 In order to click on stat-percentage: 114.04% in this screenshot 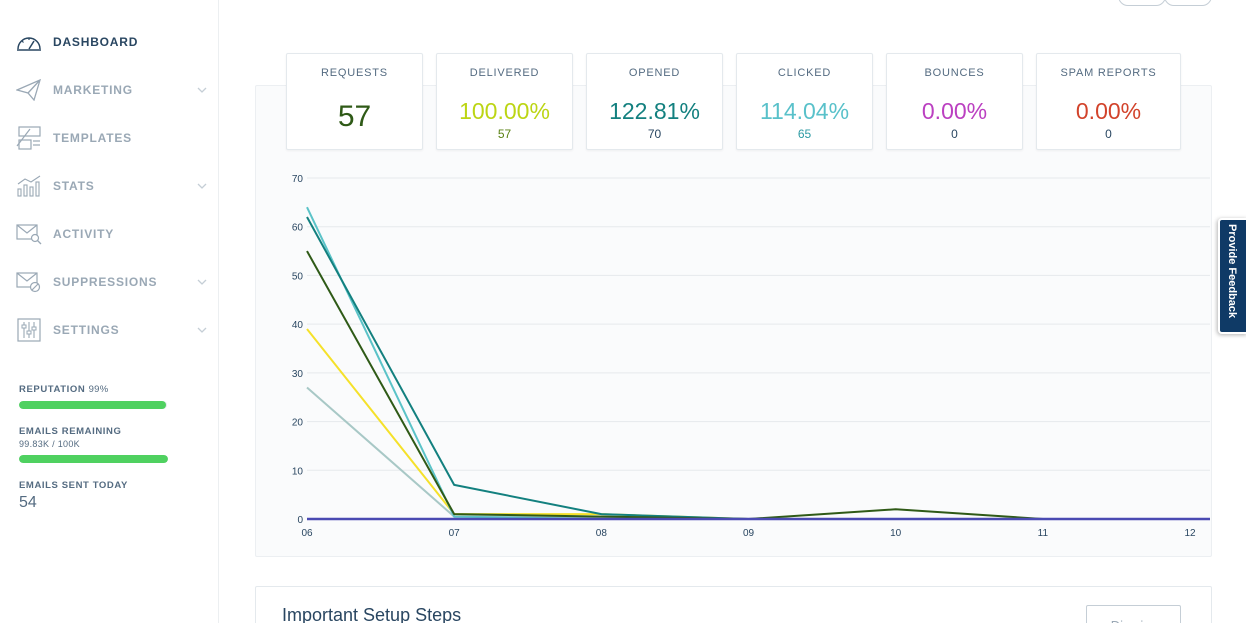, I will do `click(804, 111)`.